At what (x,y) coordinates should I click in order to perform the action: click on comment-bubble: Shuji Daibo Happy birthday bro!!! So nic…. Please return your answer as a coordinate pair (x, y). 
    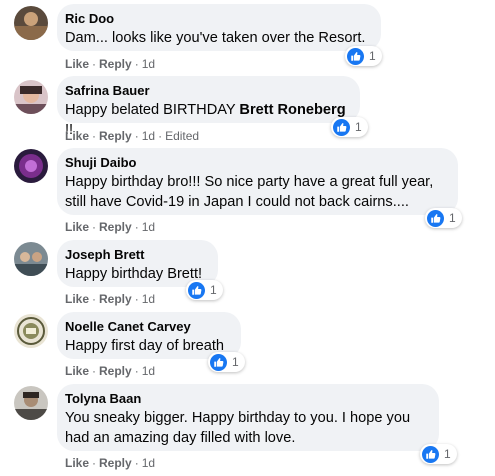
    Looking at the image, I should click on (257, 181).